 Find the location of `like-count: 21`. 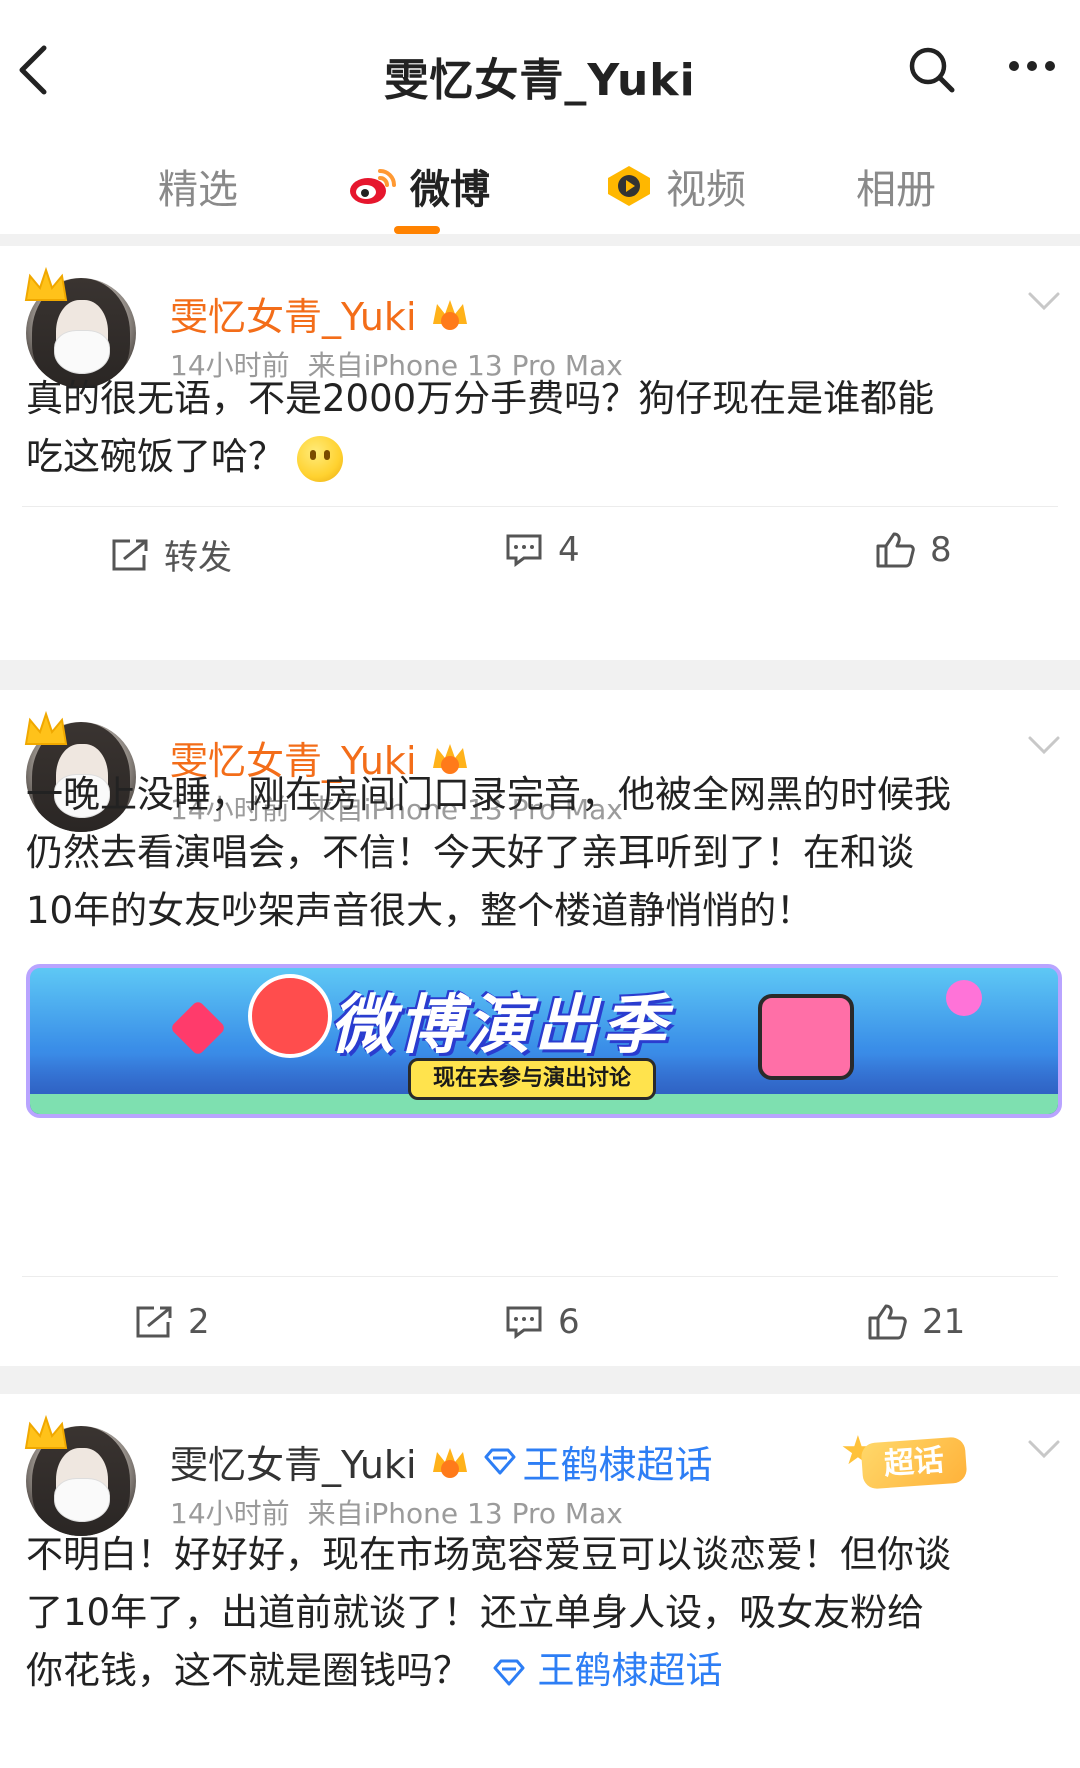

like-count: 21 is located at coordinates (944, 1322).